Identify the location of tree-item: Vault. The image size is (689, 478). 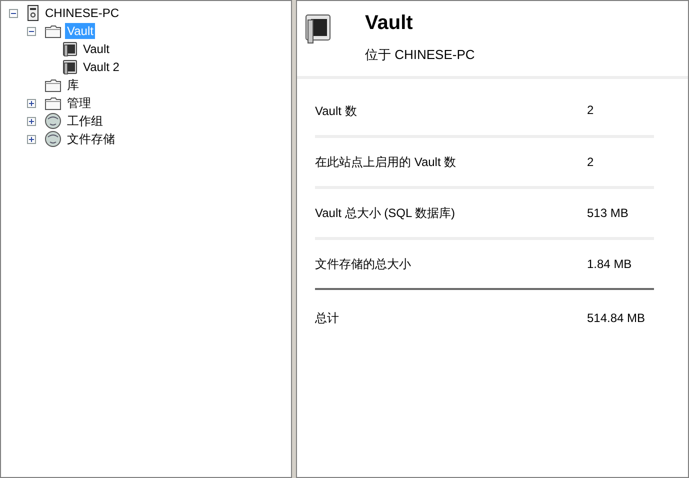
(96, 49).